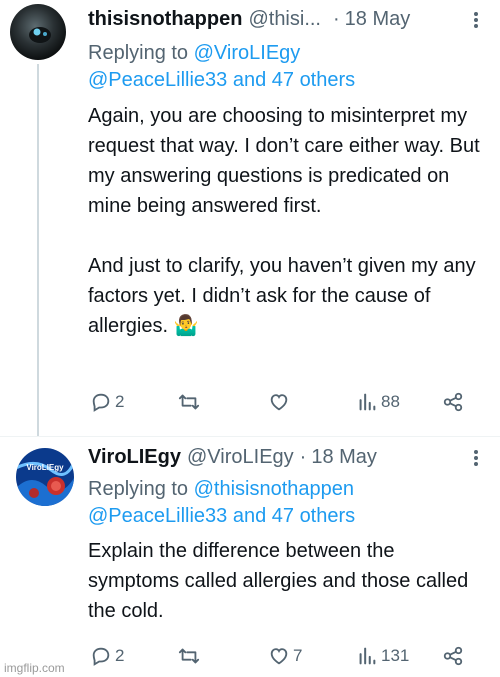  What do you see at coordinates (45, 477) in the screenshot?
I see `avatar-viroliegy: ViroLIEgy` at bounding box center [45, 477].